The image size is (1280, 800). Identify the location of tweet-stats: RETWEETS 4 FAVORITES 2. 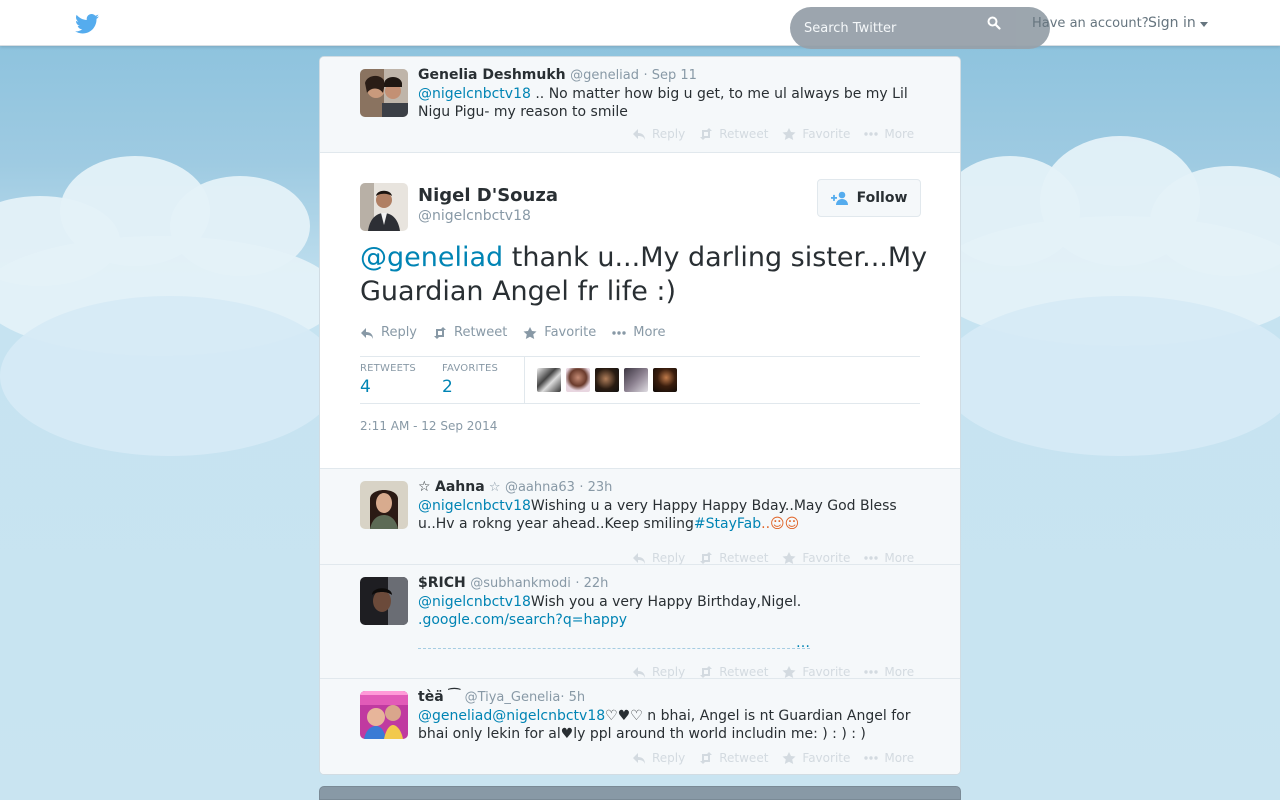
(640, 380).